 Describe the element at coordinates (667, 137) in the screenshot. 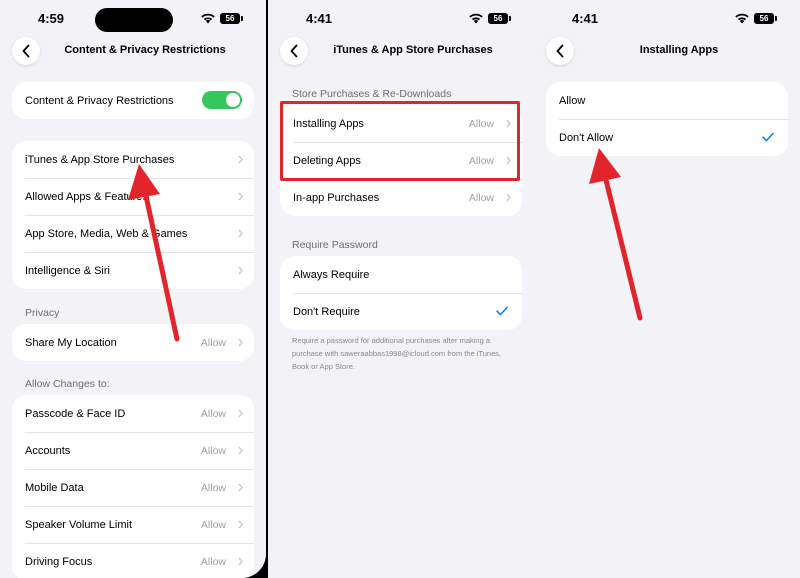

I see `option-dont-allow: Don't Allow` at that location.